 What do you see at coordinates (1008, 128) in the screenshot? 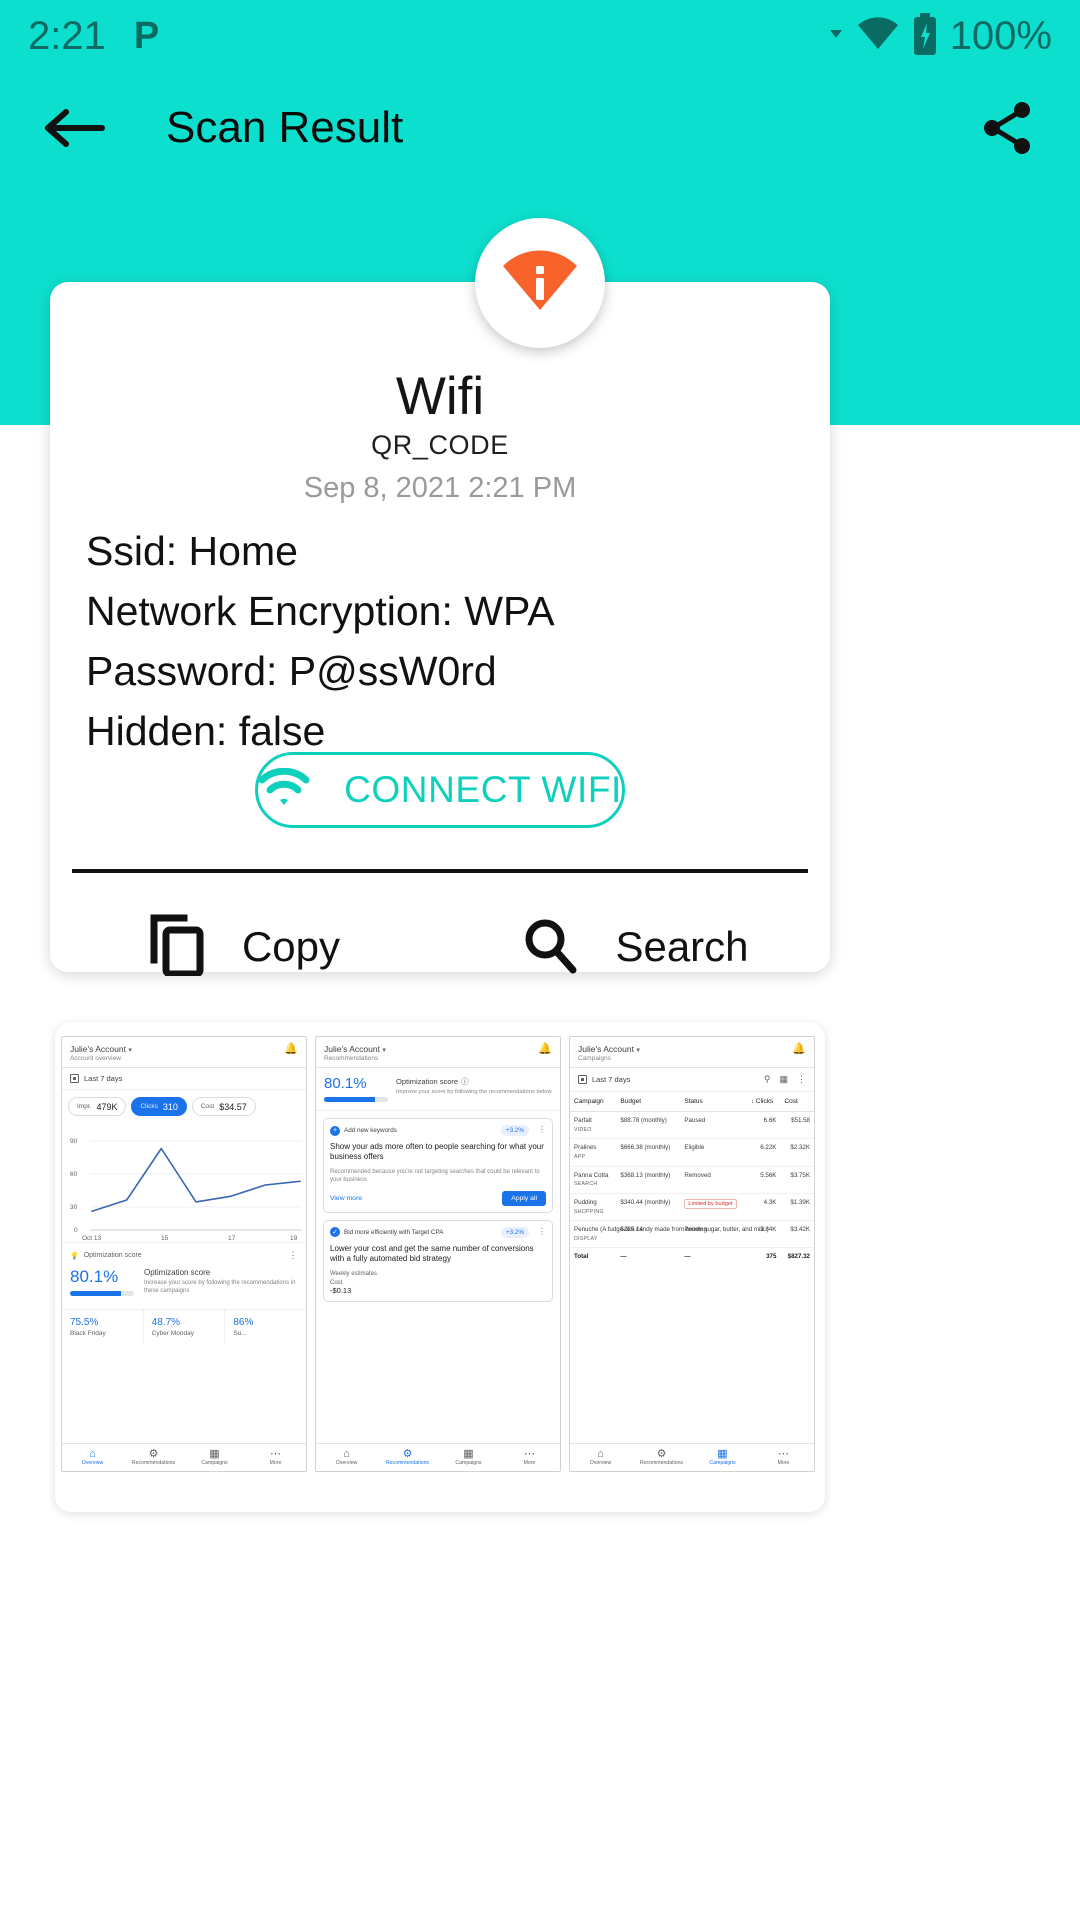
I see `share-icon` at bounding box center [1008, 128].